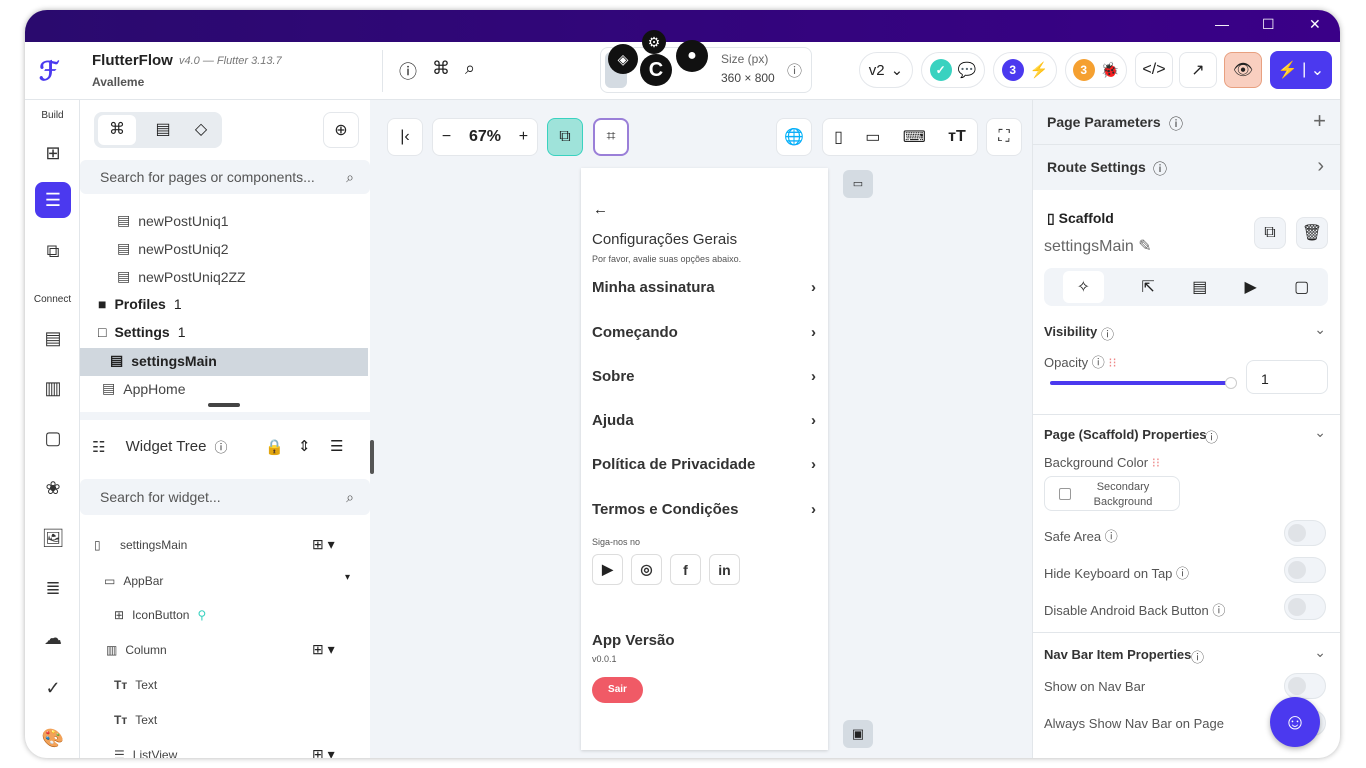 The width and height of the screenshot is (1366, 768). Describe the element at coordinates (53, 251) in the screenshot. I see `storyboard-icon: ⧉` at that location.